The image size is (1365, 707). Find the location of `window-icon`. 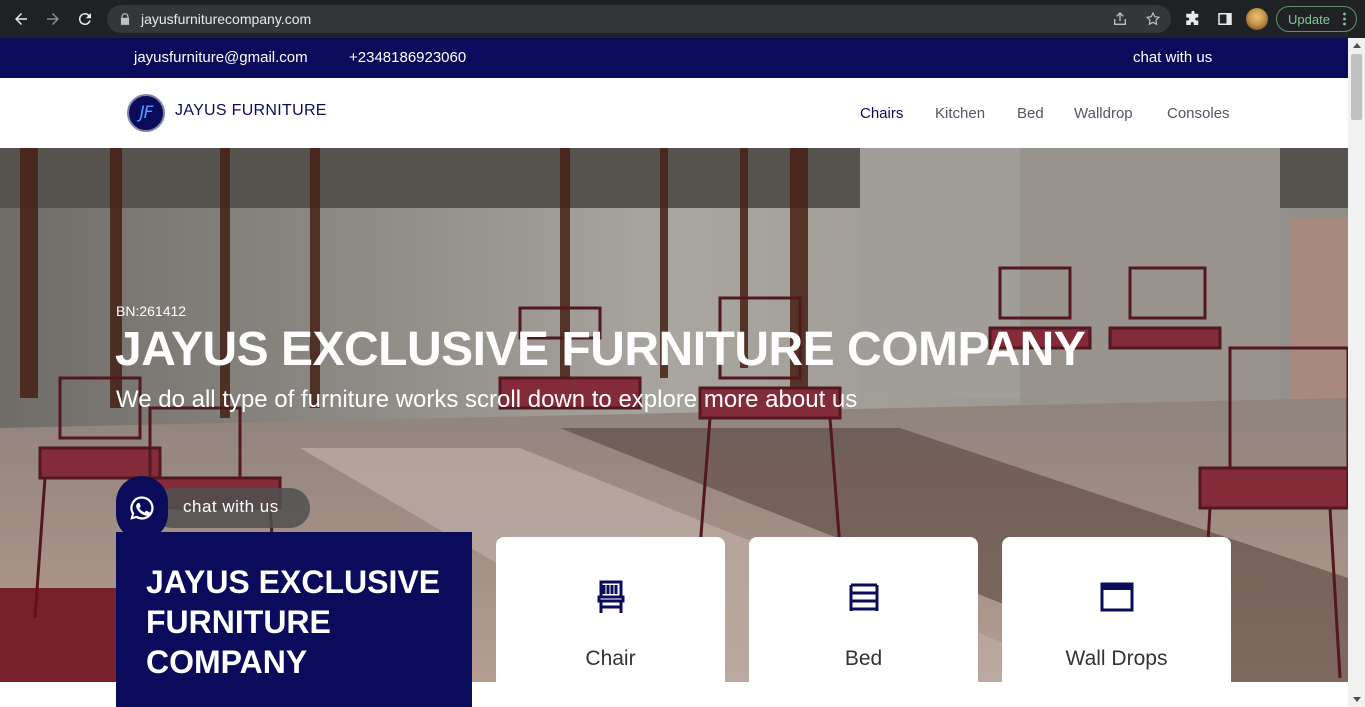

window-icon is located at coordinates (1116, 597).